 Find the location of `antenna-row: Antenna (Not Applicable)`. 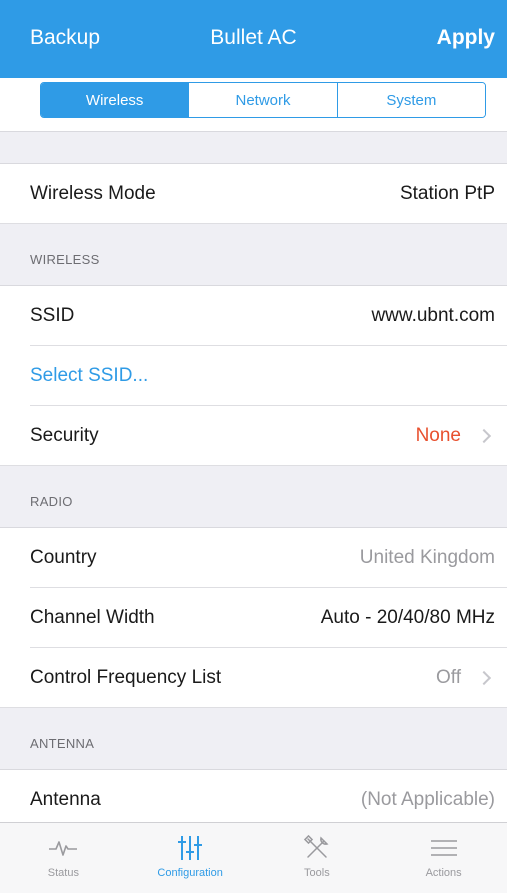

antenna-row: Antenna (Not Applicable) is located at coordinates (253, 800).